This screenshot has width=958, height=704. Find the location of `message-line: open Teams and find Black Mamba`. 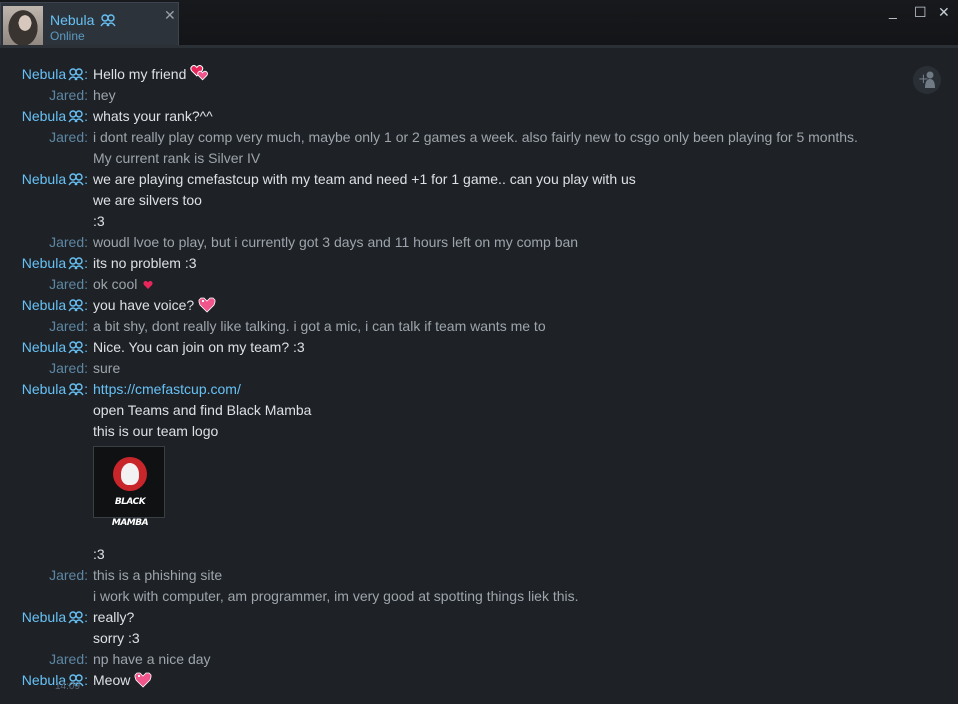

message-line: open Teams and find Black Mamba is located at coordinates (513, 410).